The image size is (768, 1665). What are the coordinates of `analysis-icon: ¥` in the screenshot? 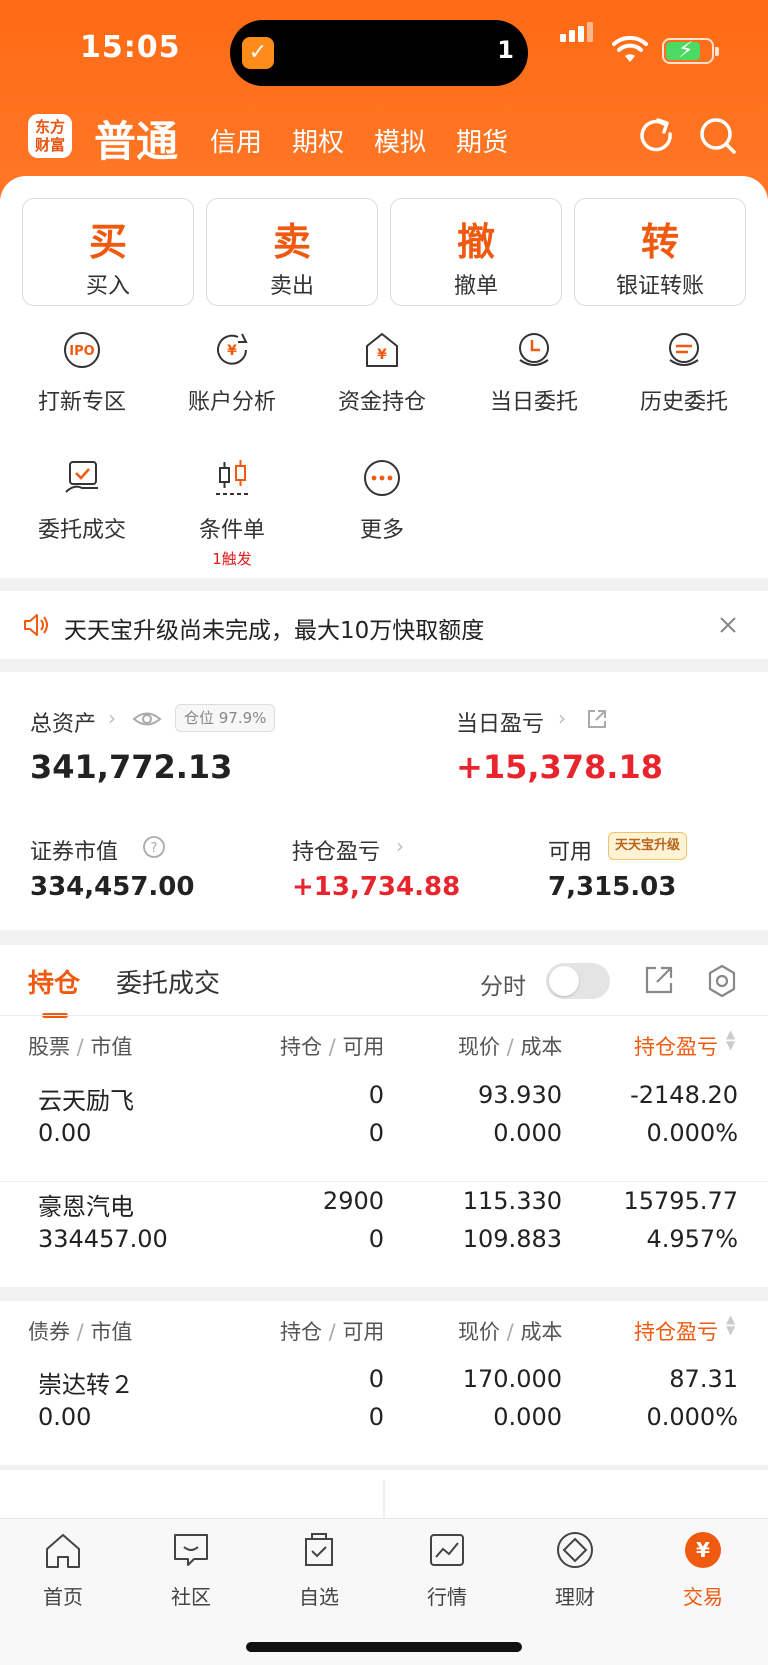 It's located at (232, 349).